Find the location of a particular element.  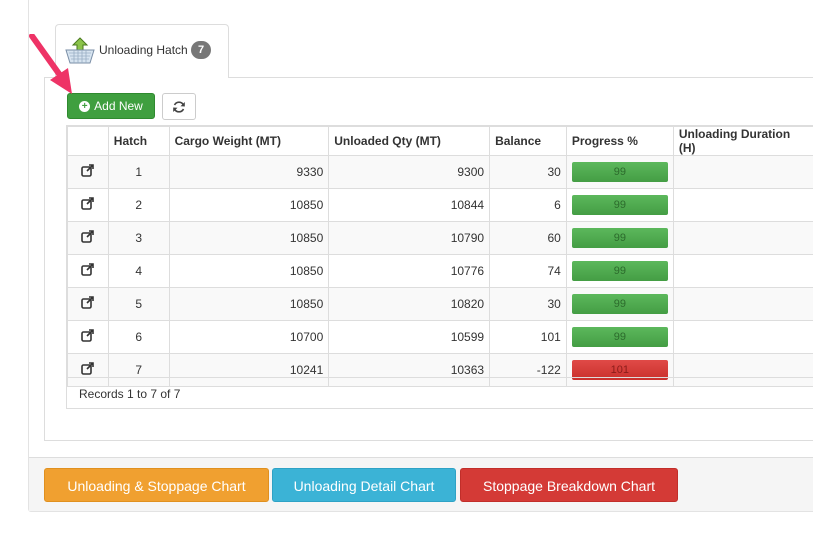

hatch-cell: 3 is located at coordinates (138, 238).